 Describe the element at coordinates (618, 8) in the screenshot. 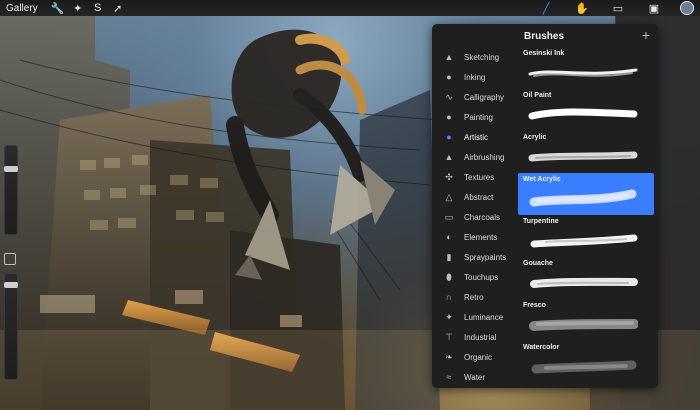

I see `eraser-icon: ▭` at that location.